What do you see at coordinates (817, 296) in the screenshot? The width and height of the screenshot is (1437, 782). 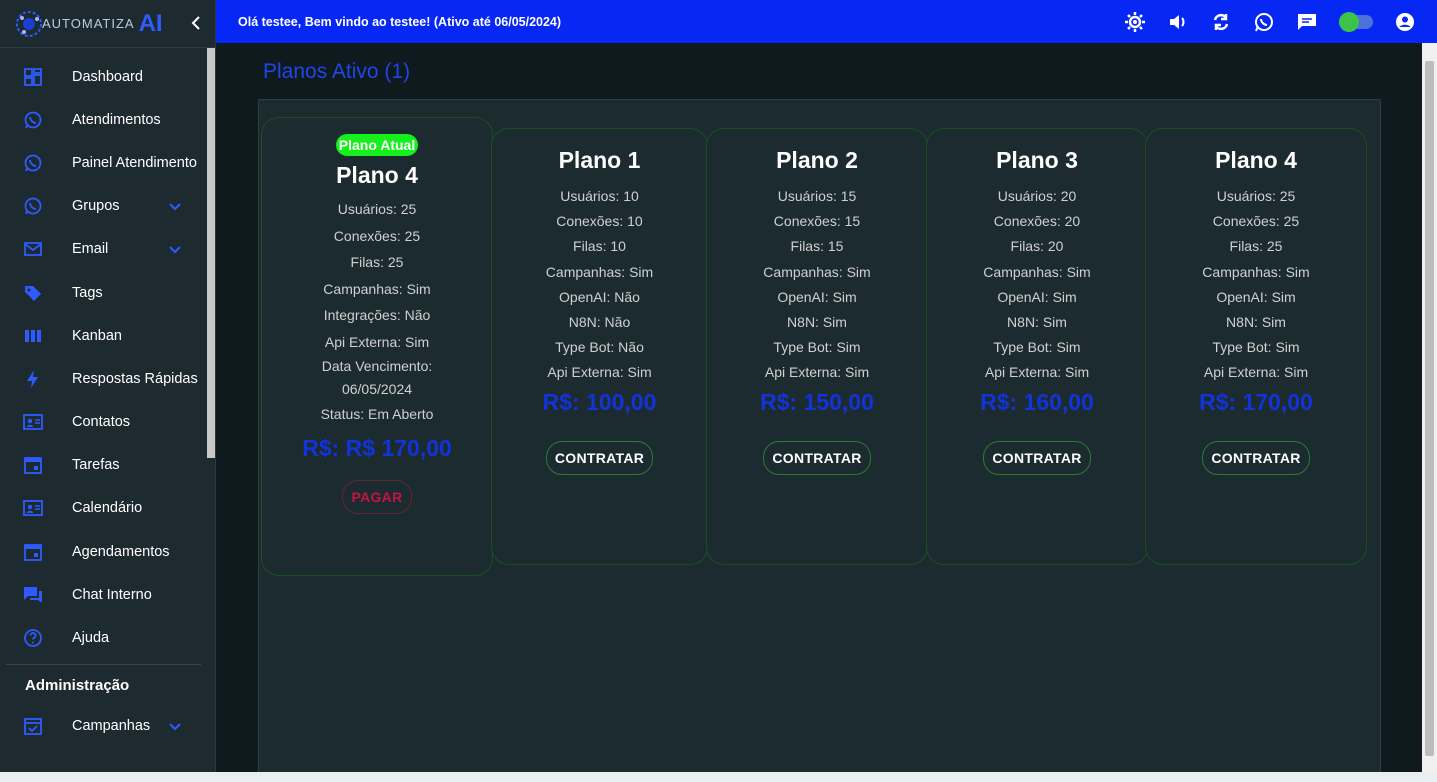 I see `plan-feature: OpenAI: Sim` at bounding box center [817, 296].